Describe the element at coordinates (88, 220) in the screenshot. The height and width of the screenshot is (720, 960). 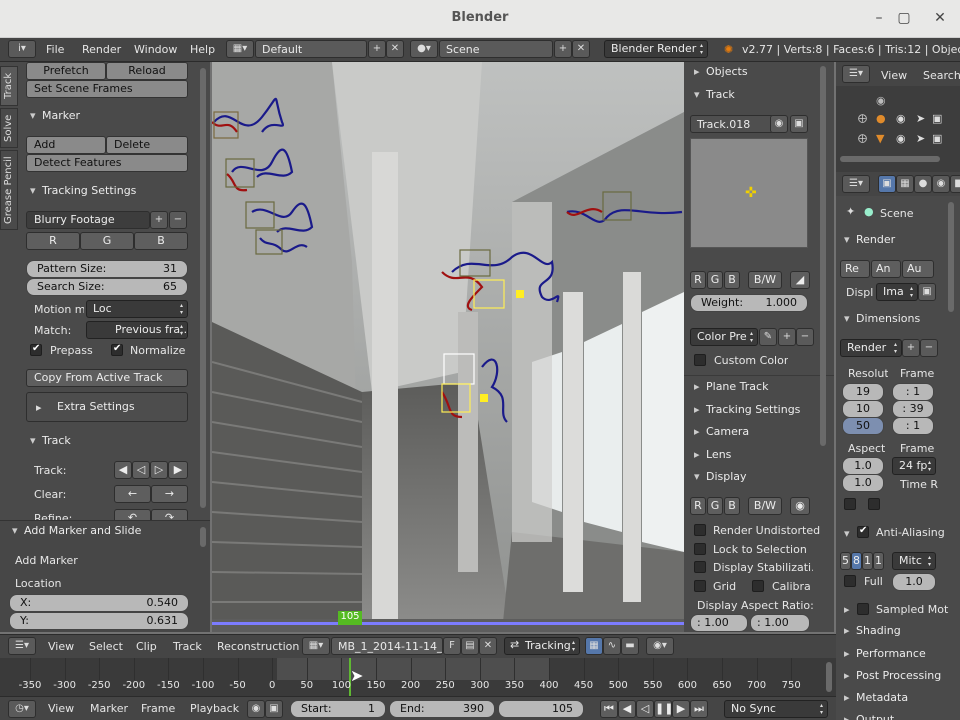
I see `tracking-preset-select: Blurry Footage` at that location.